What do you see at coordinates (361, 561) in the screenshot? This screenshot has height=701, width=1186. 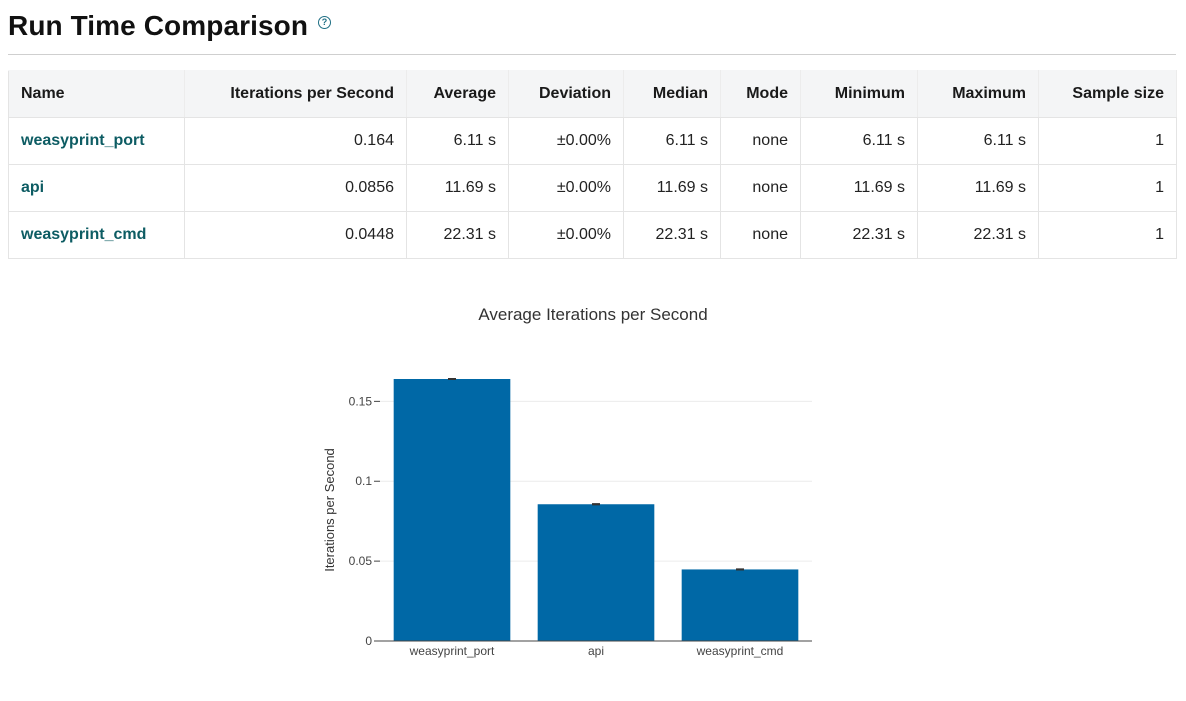 I see `y-tick-label: 0.05` at bounding box center [361, 561].